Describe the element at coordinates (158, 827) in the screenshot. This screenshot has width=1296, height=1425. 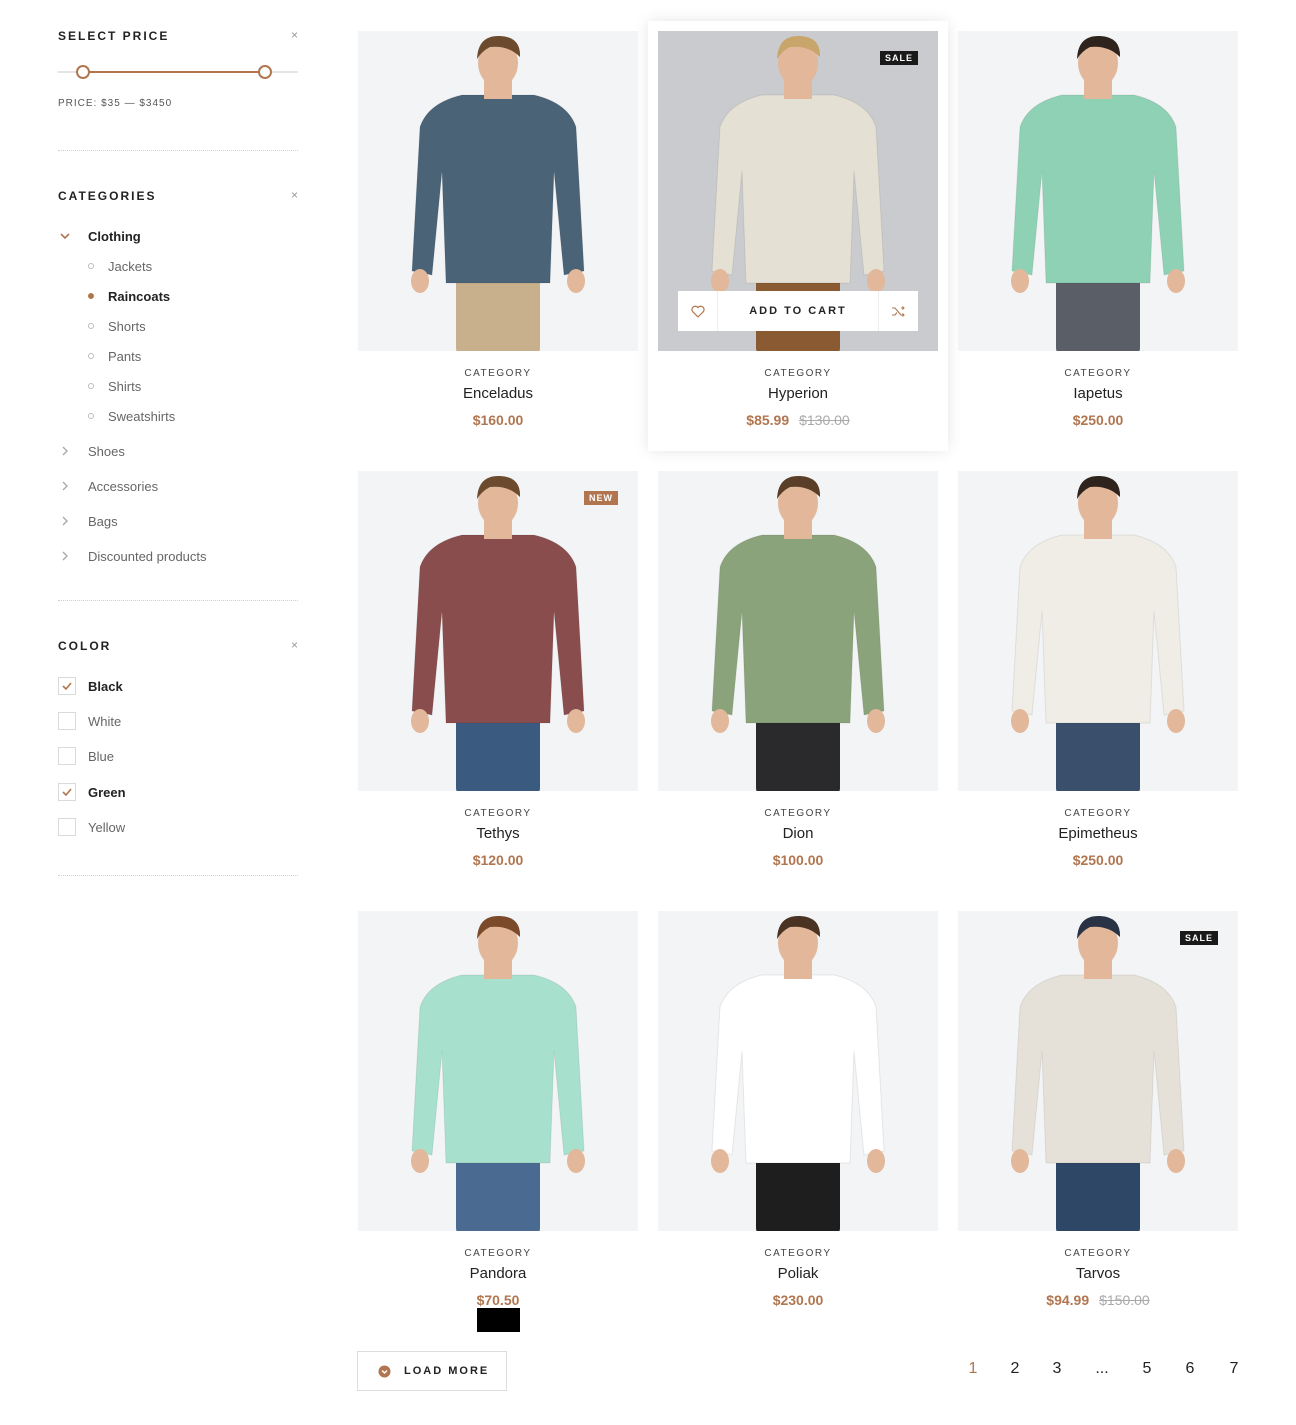
I see `color-option-yellow: Yellow` at that location.